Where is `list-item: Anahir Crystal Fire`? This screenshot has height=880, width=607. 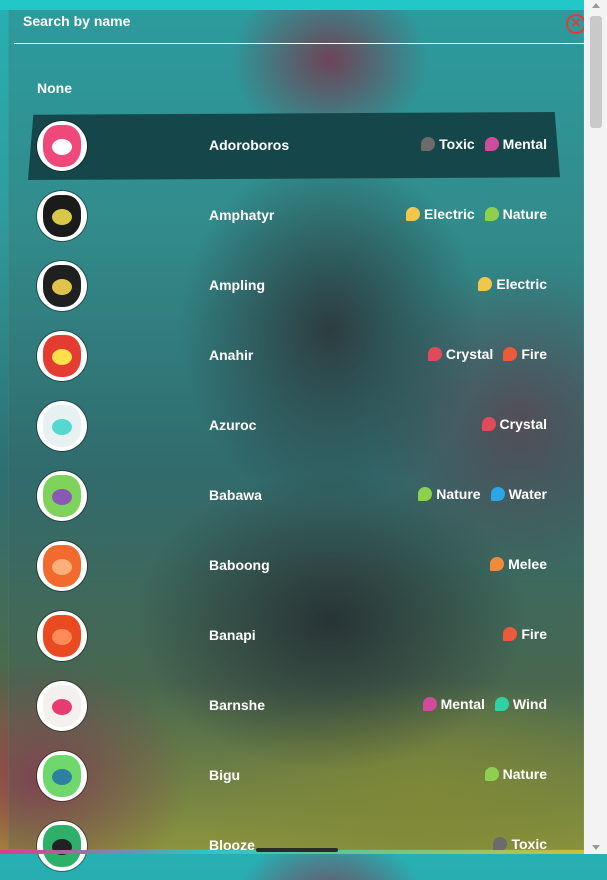 list-item: Anahir Crystal Fire is located at coordinates (294, 356).